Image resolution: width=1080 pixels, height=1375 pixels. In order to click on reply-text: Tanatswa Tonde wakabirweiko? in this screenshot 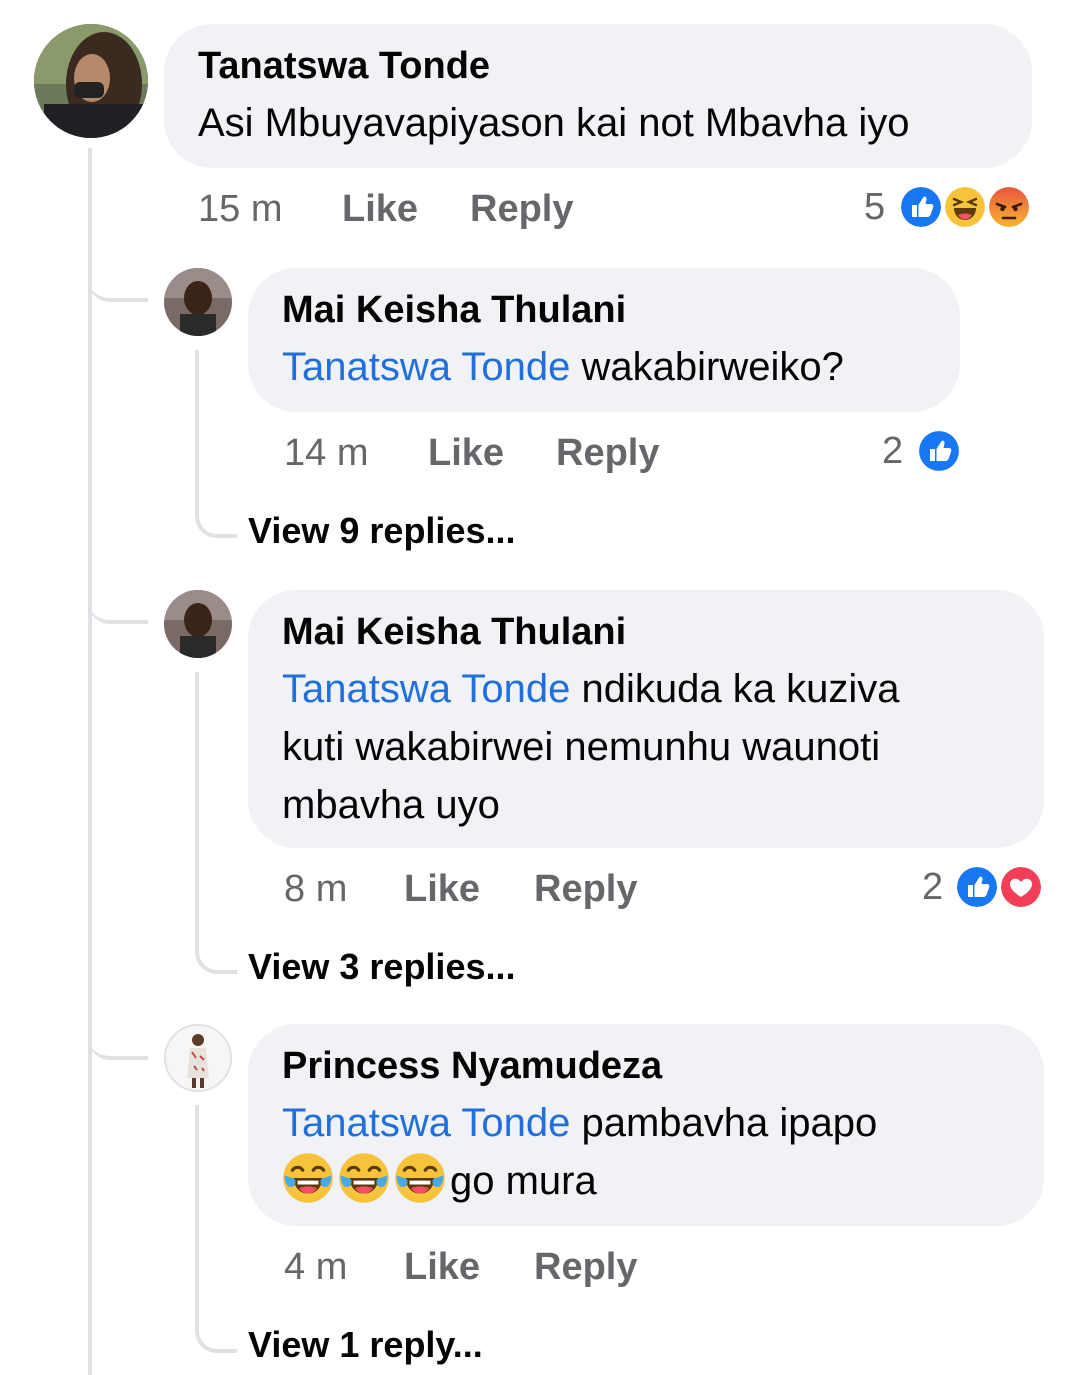, I will do `click(604, 367)`.